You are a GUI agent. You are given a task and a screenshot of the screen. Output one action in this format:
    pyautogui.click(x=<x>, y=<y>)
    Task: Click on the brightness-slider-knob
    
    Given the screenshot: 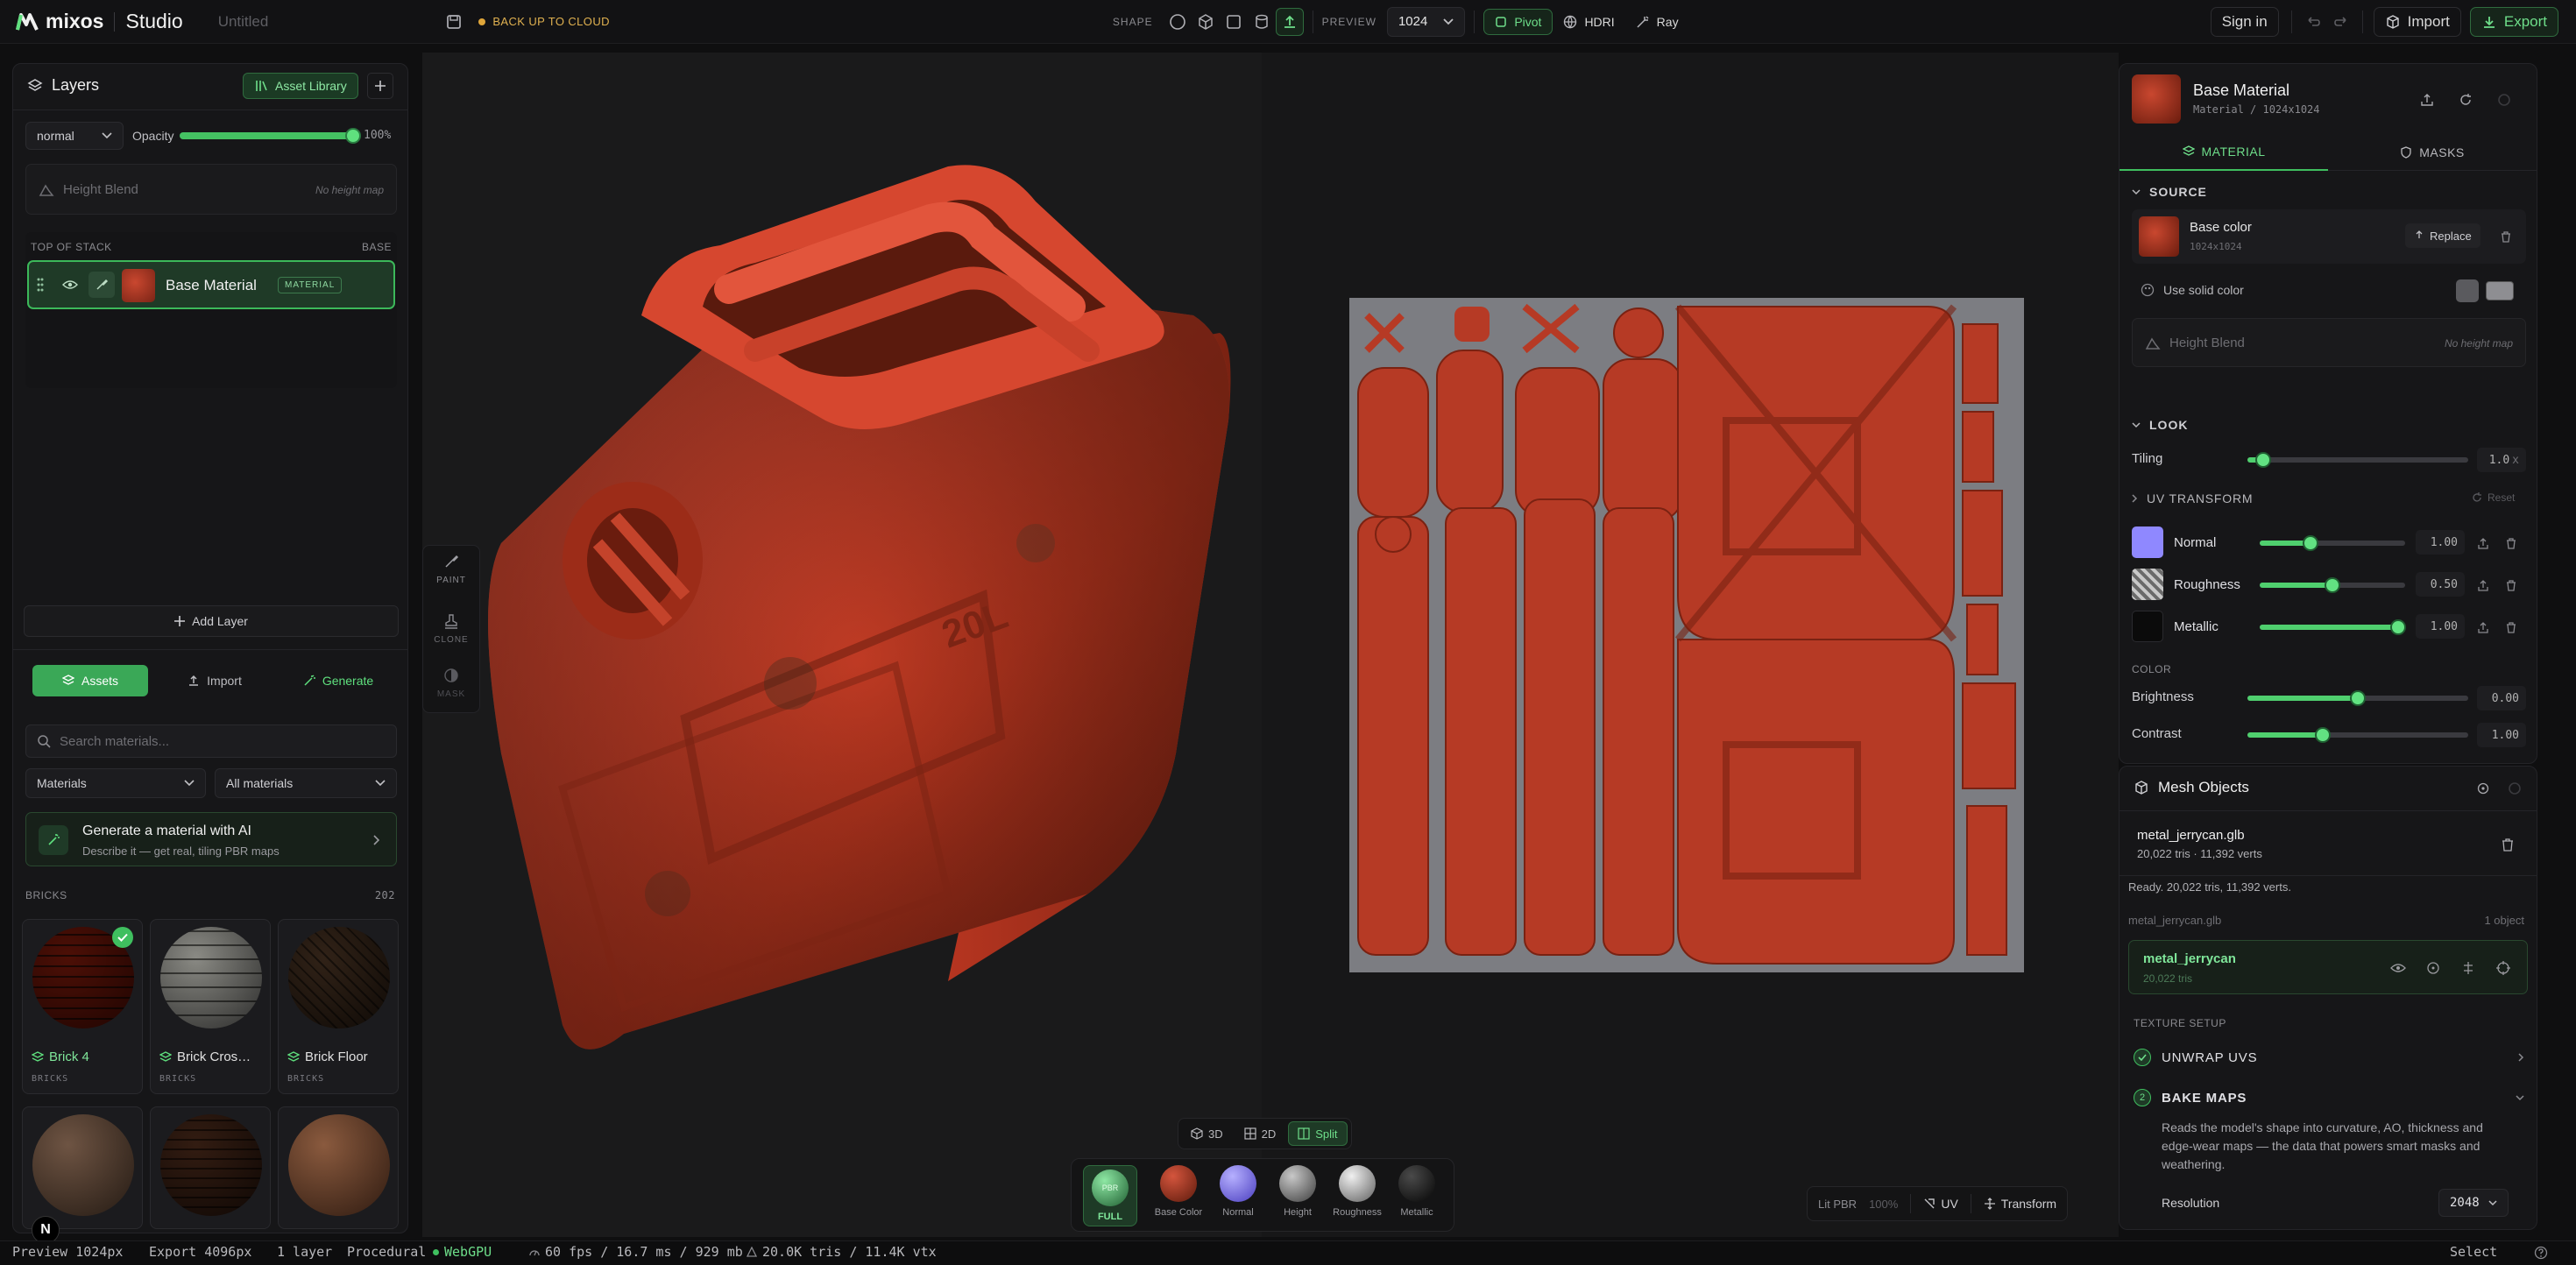 What is the action you would take?
    pyautogui.click(x=2358, y=698)
    